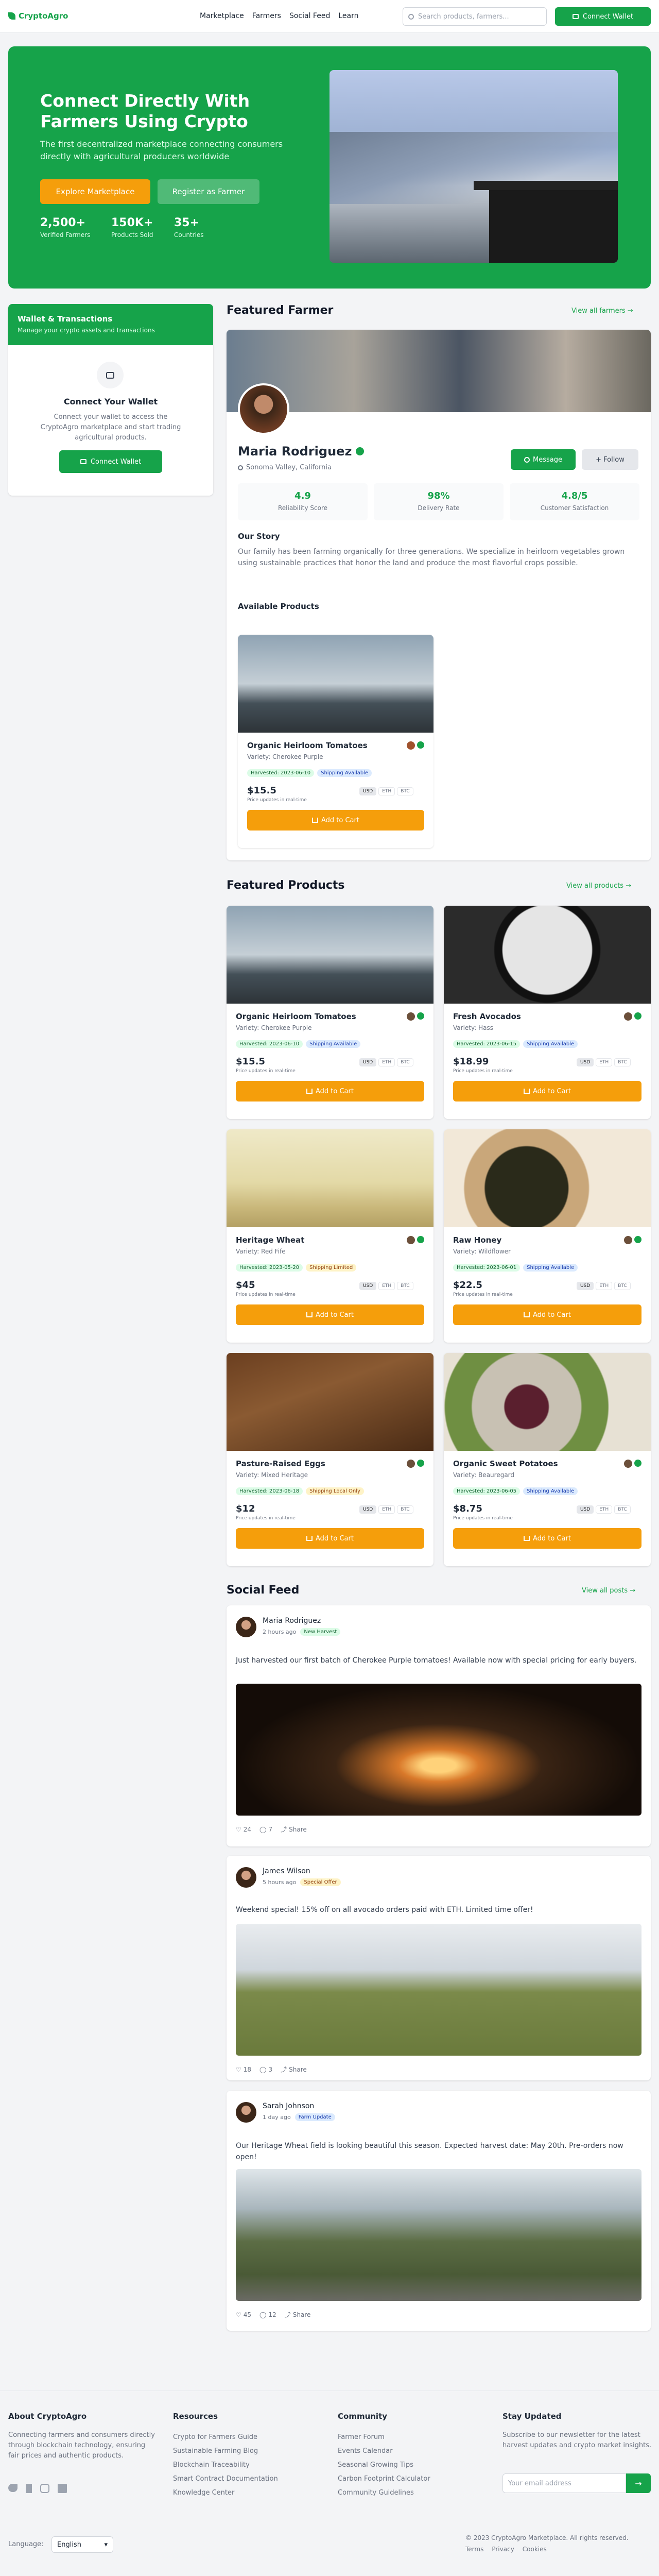 The height and width of the screenshot is (2576, 659). Describe the element at coordinates (226, 2437) in the screenshot. I see `footer-resource-link: Crypto for Farmers Guide` at that location.